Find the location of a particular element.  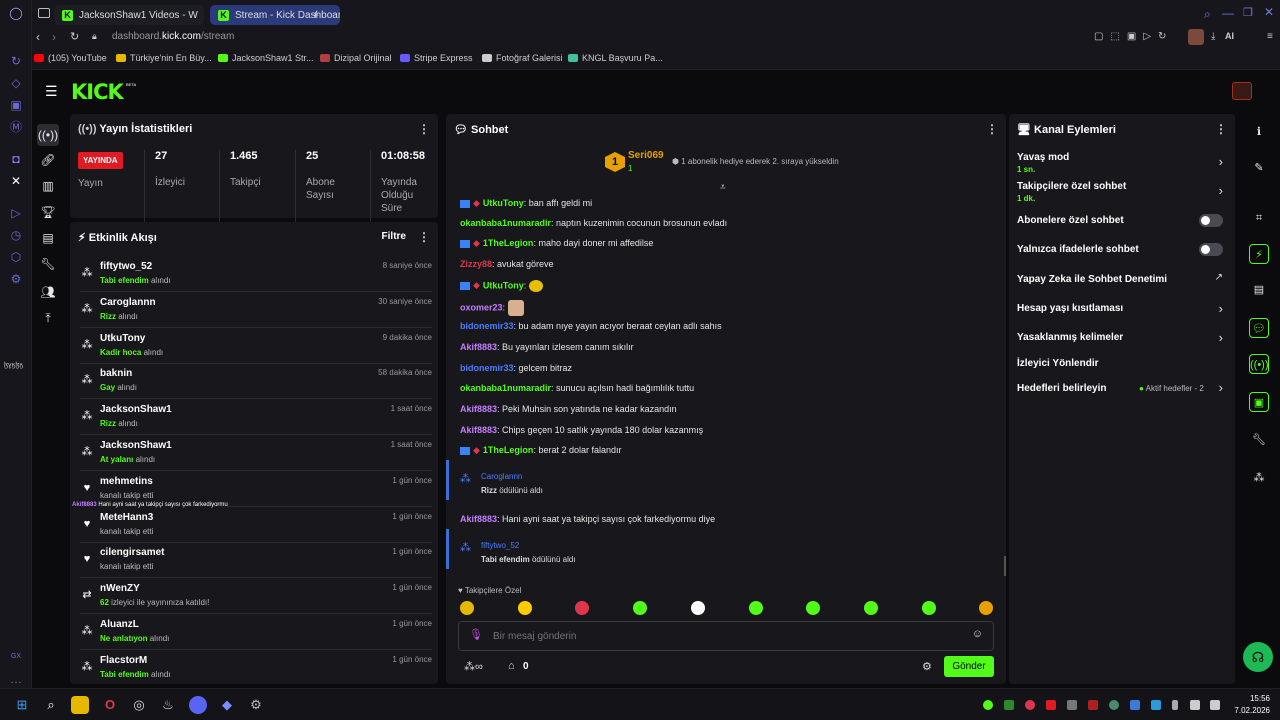

event-user: JacksonShaw1 is located at coordinates (136, 445).